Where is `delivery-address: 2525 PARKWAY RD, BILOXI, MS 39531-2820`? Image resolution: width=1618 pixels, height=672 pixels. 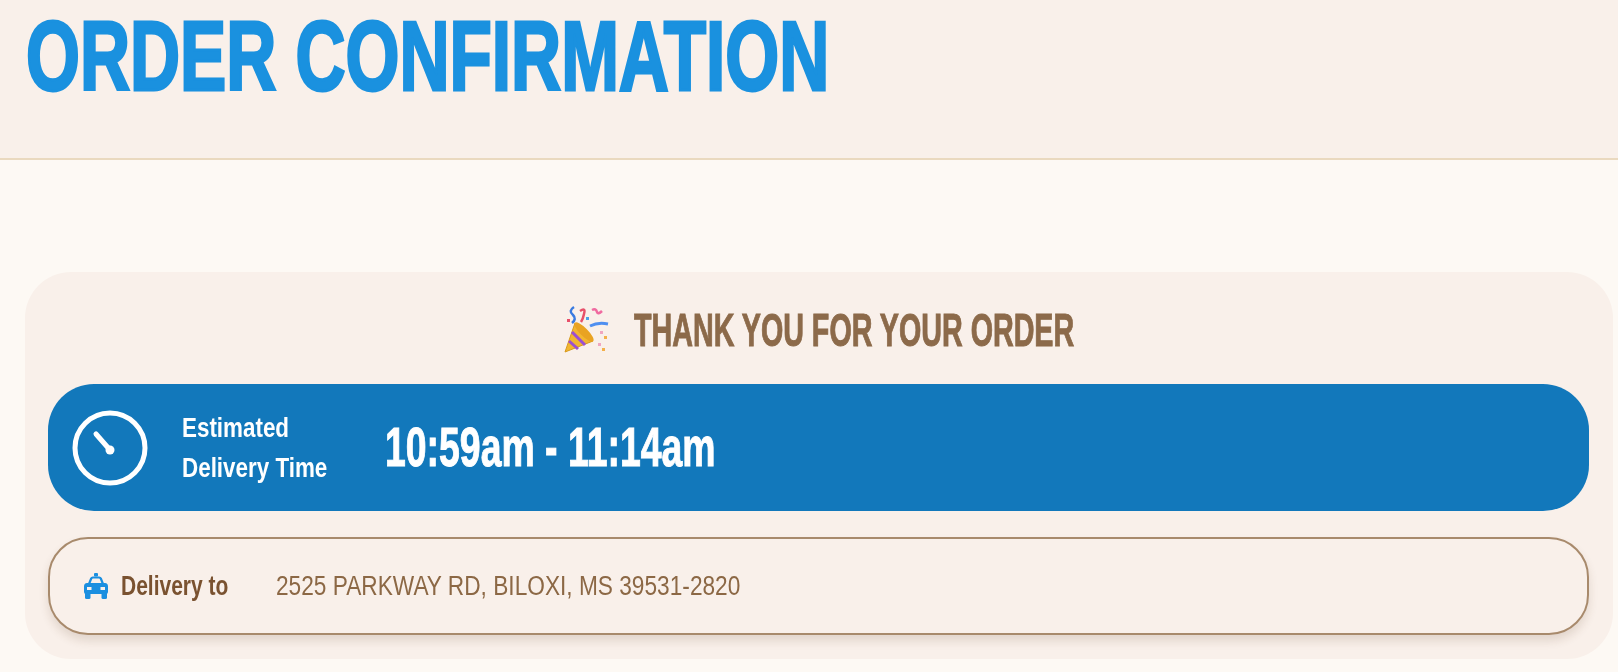
delivery-address: 2525 PARKWAY RD, BILOXI, MS 39531-2820 is located at coordinates (508, 586).